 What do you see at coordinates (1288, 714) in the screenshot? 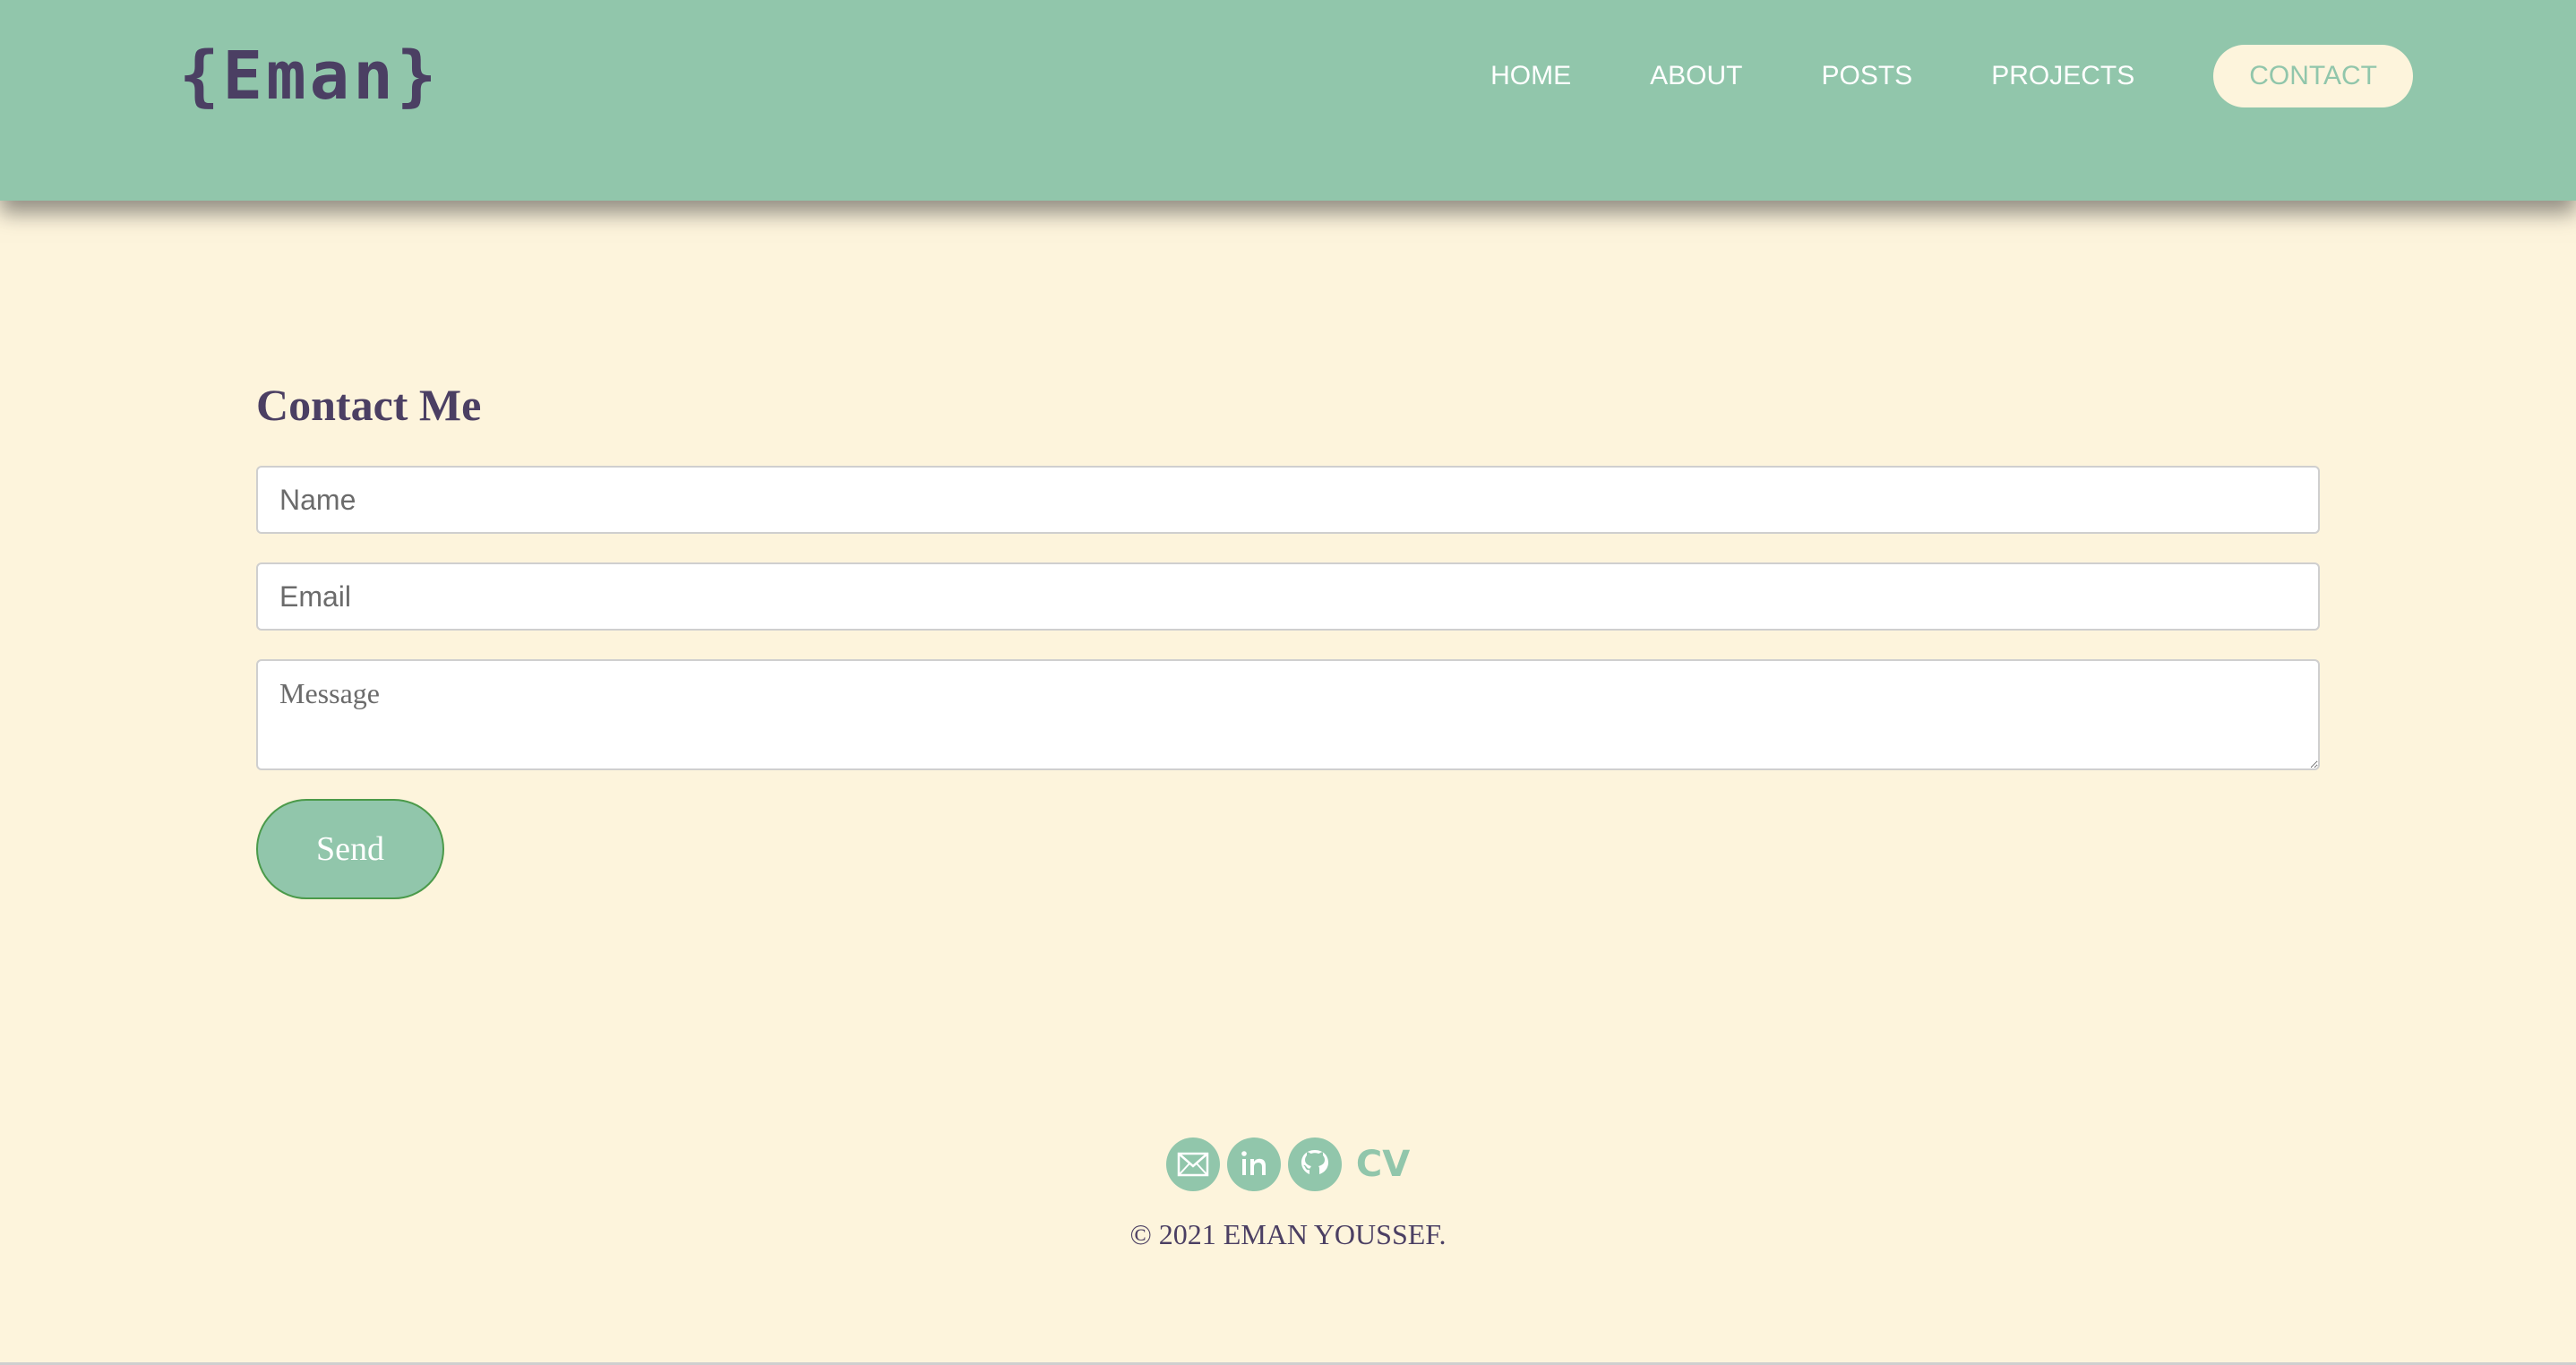
I see `message-textarea` at bounding box center [1288, 714].